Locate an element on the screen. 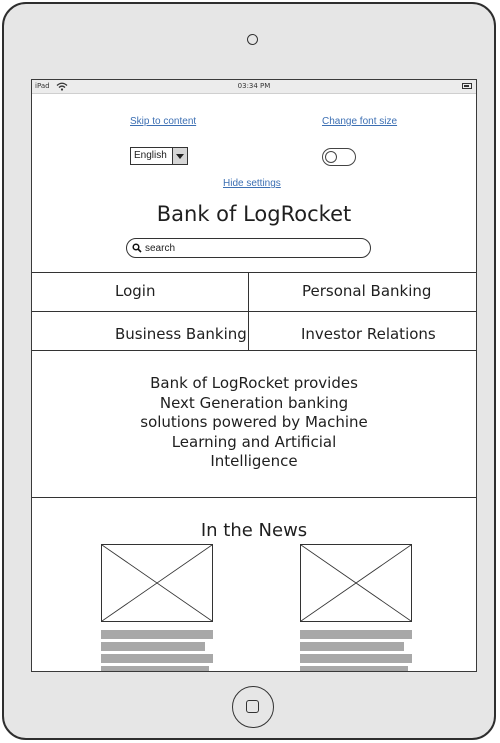 Image resolution: width=500 pixels, height=743 pixels. search-box is located at coordinates (248, 248).